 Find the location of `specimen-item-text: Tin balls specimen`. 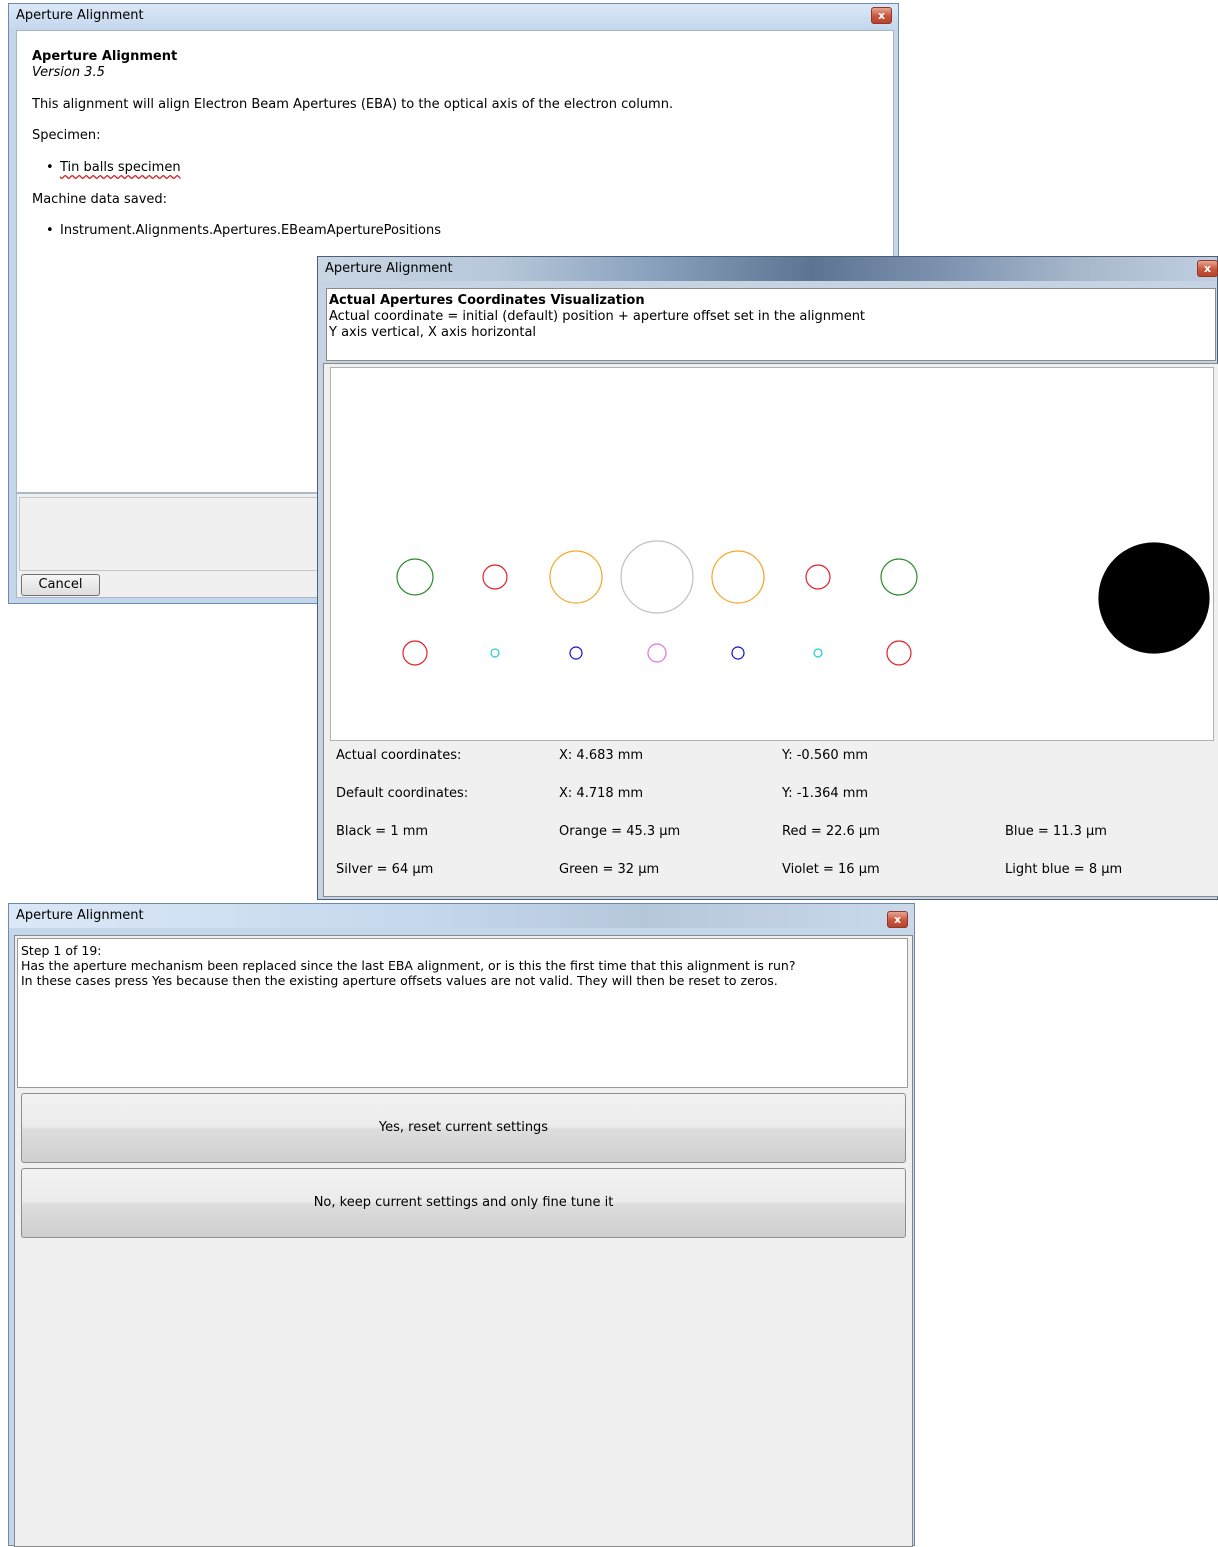

specimen-item-text: Tin balls specimen is located at coordinates (120, 167).